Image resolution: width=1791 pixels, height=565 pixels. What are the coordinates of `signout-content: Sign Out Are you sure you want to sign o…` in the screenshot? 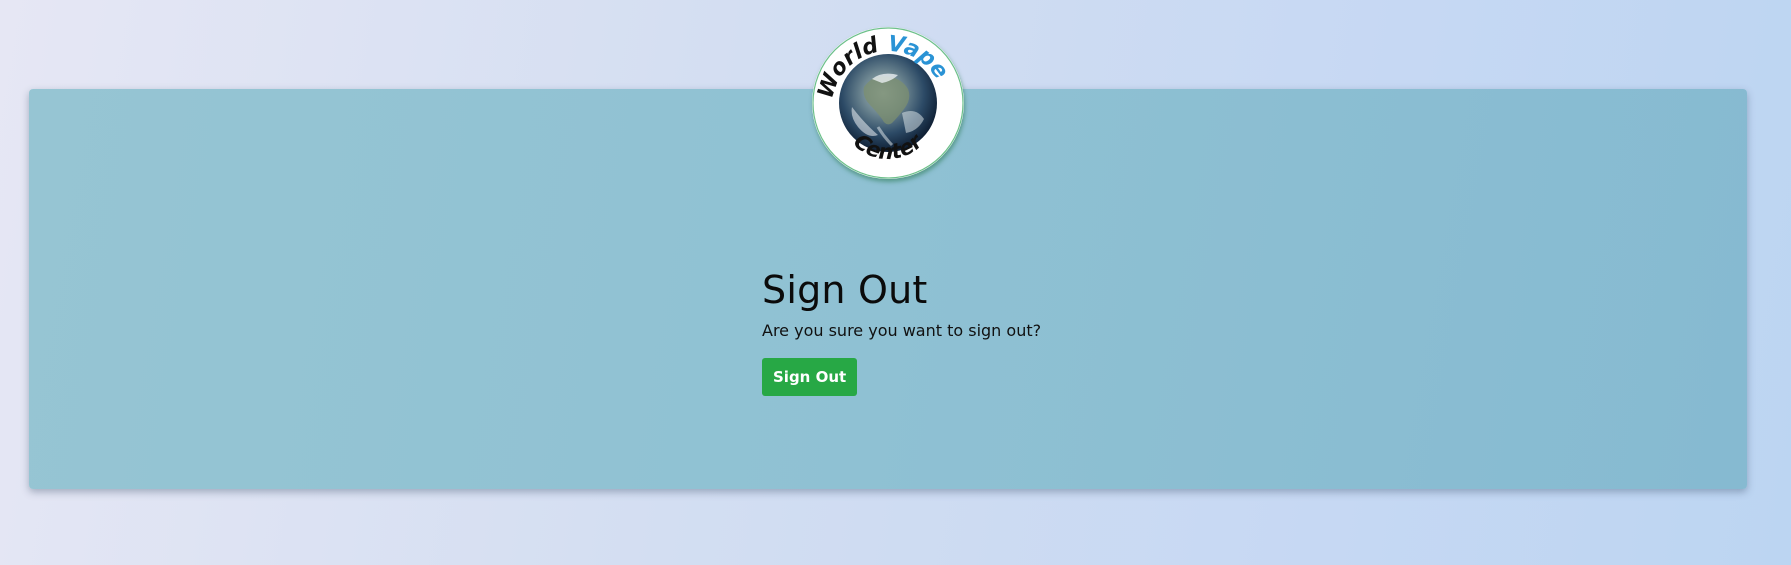 It's located at (962, 331).